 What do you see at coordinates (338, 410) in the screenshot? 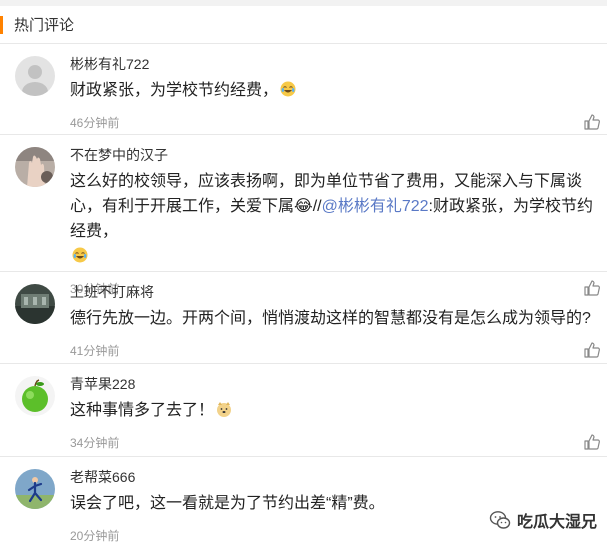
I see `comment-text: 这种事情多了去了！` at bounding box center [338, 410].